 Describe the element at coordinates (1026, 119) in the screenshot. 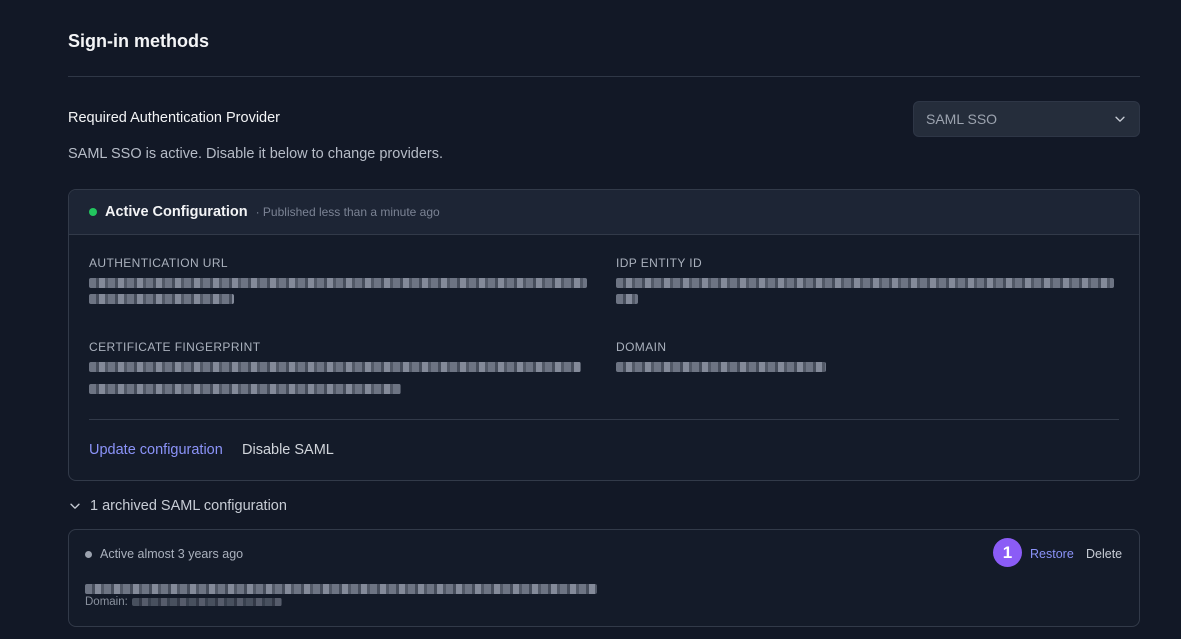

I see `provider-select: SAML SSO` at that location.